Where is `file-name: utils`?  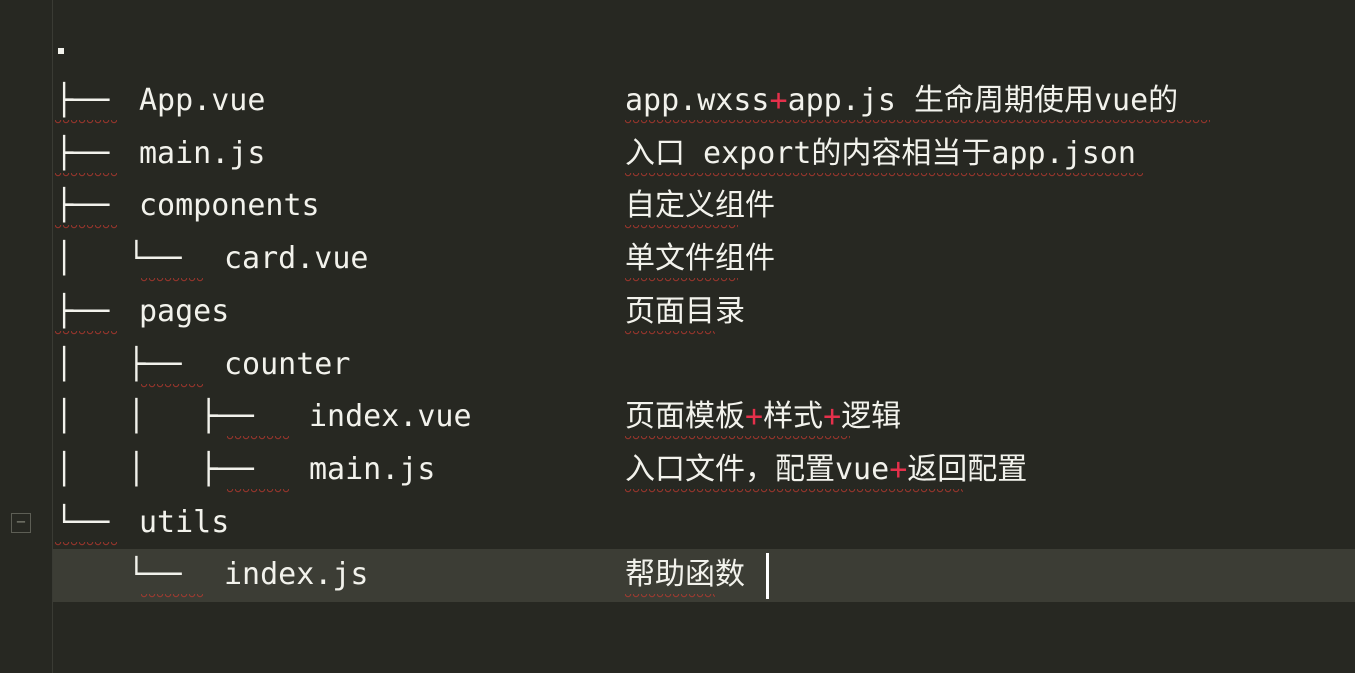 file-name: utils is located at coordinates (184, 522).